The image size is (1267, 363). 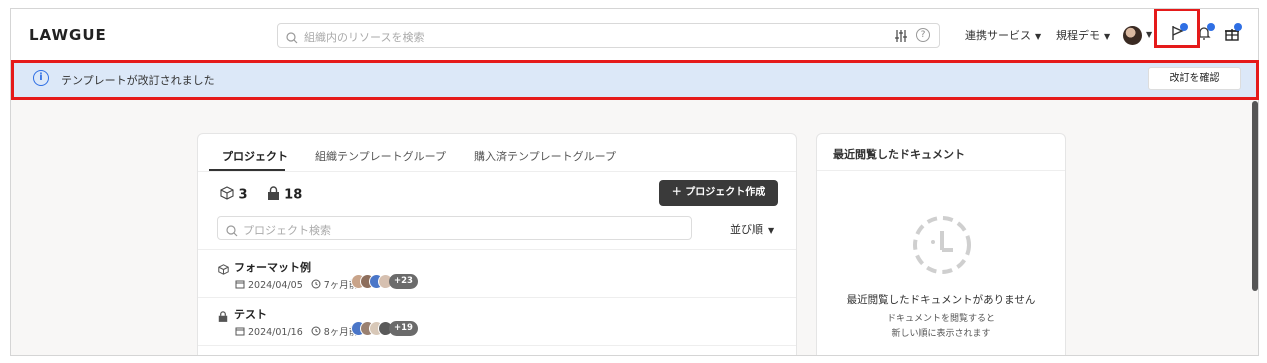 What do you see at coordinates (941, 327) in the screenshot?
I see `empty-state-description: ドキュメントを閲覧すると 新しい順に表示されます` at bounding box center [941, 327].